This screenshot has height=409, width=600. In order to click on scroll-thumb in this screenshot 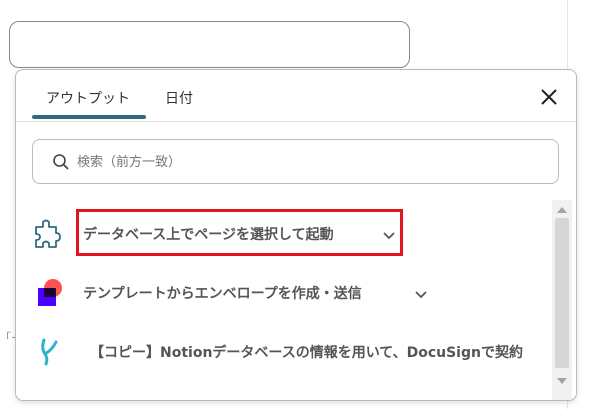, I will do `click(562, 293)`.